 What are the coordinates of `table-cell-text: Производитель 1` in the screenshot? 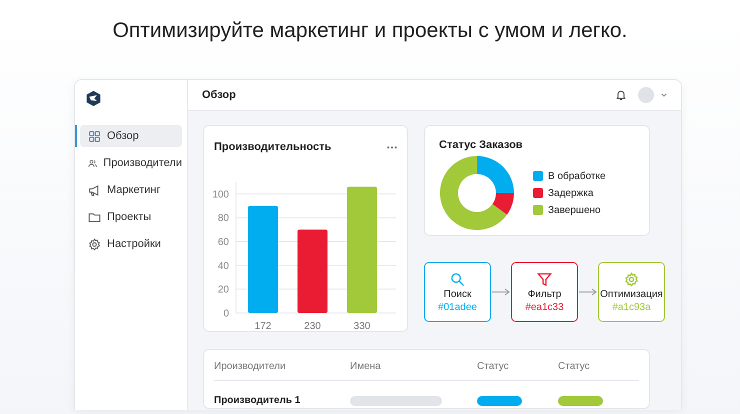 It's located at (258, 400).